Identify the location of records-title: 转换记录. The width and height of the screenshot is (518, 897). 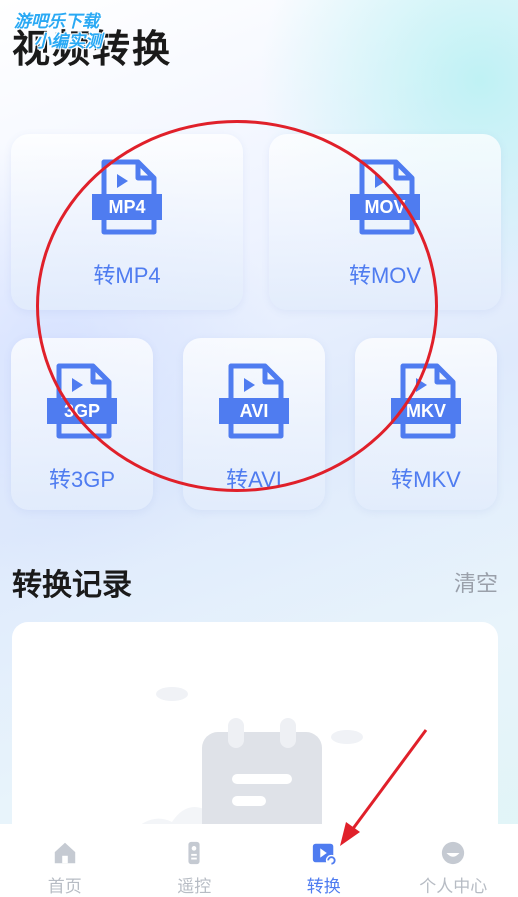
(72, 585).